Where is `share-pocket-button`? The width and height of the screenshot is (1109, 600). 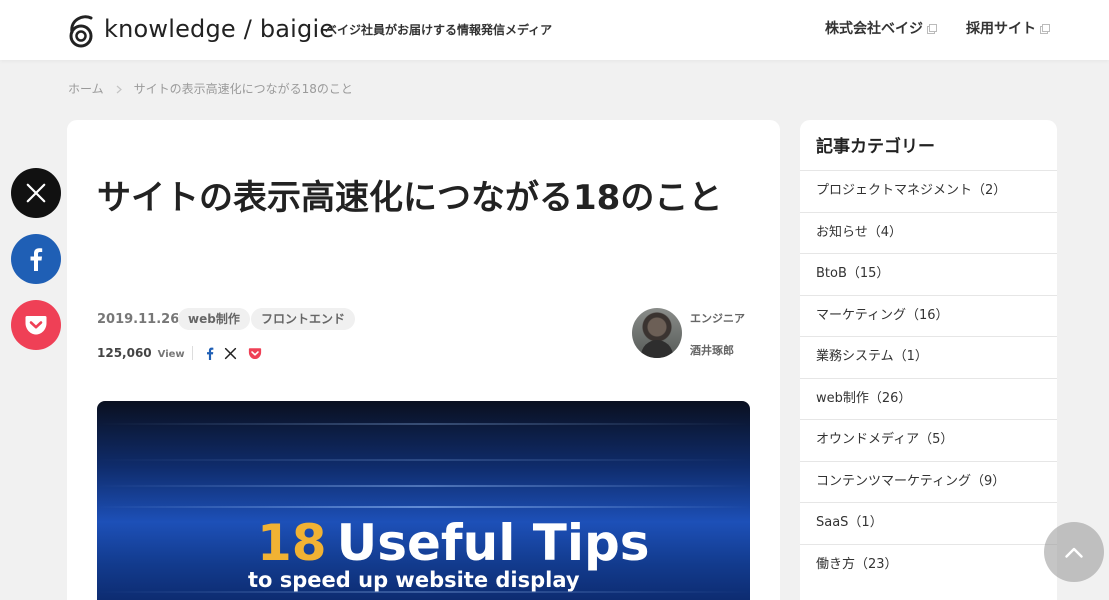 share-pocket-button is located at coordinates (36, 325).